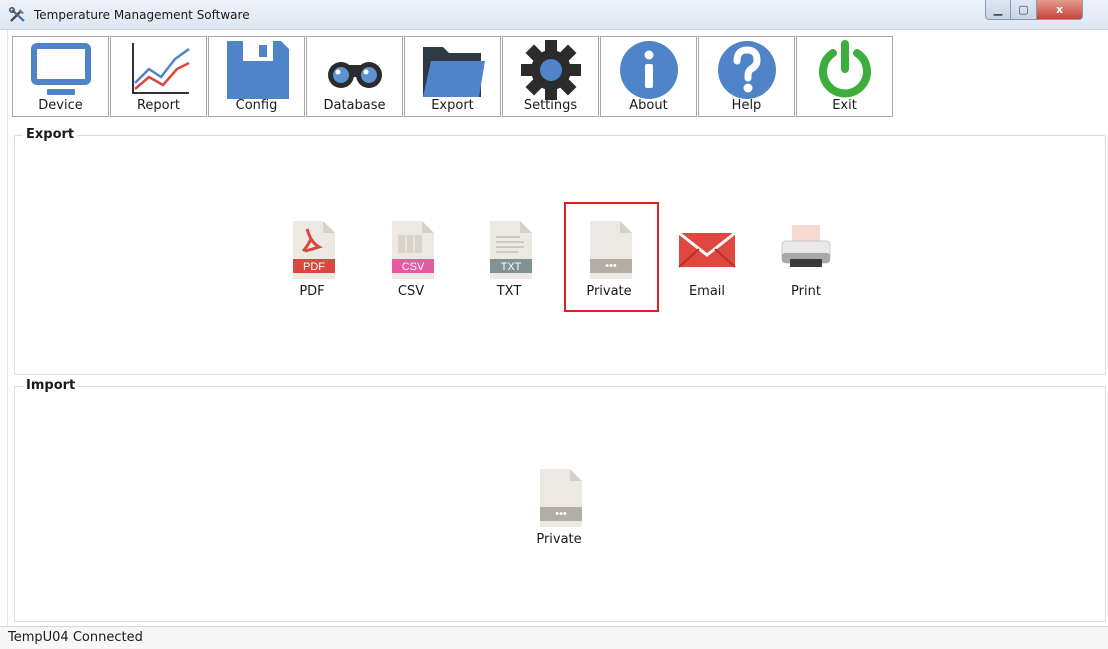 This screenshot has width=1108, height=649. What do you see at coordinates (554, 15) in the screenshot?
I see `title-bar: Temperature Management Software ▁ ▢ x` at bounding box center [554, 15].